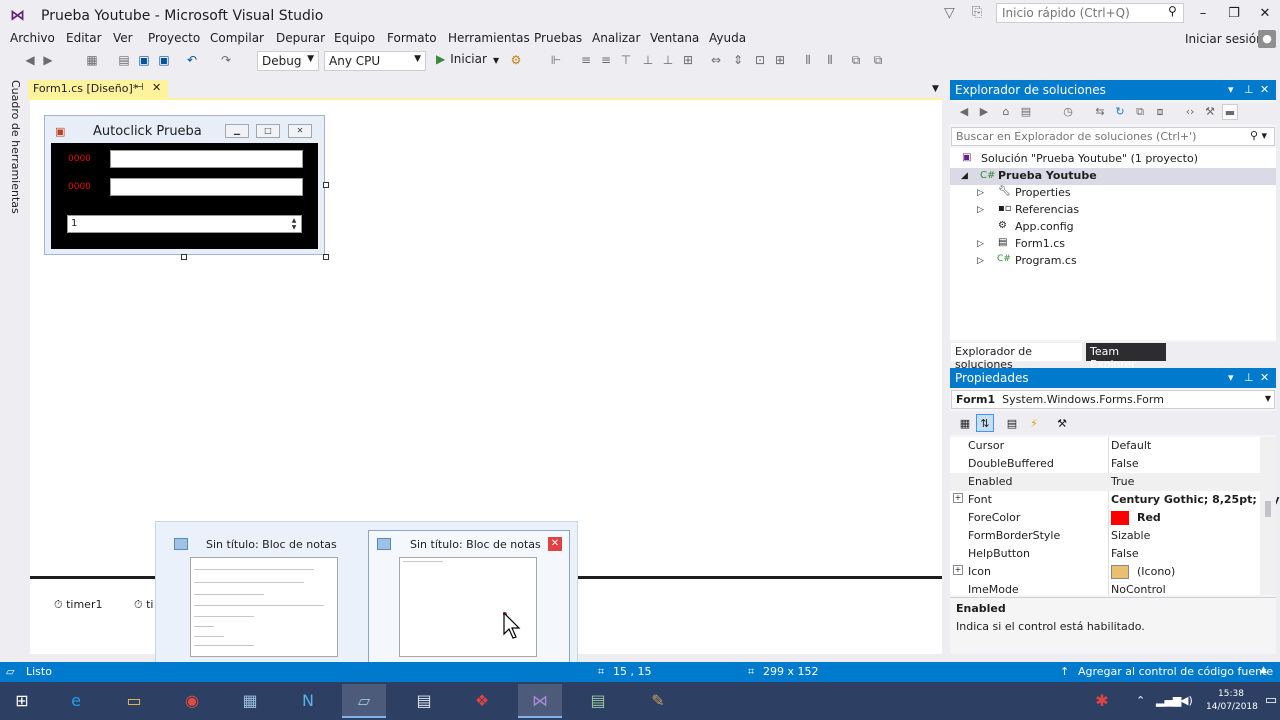 The image size is (1280, 720). I want to click on show-all-files-icon: ⧈, so click(1160, 112).